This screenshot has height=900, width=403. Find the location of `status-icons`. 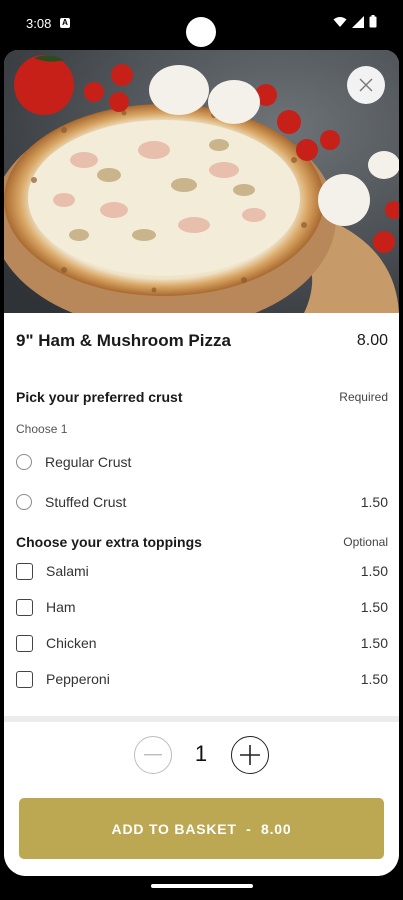

status-icons is located at coordinates (355, 21).